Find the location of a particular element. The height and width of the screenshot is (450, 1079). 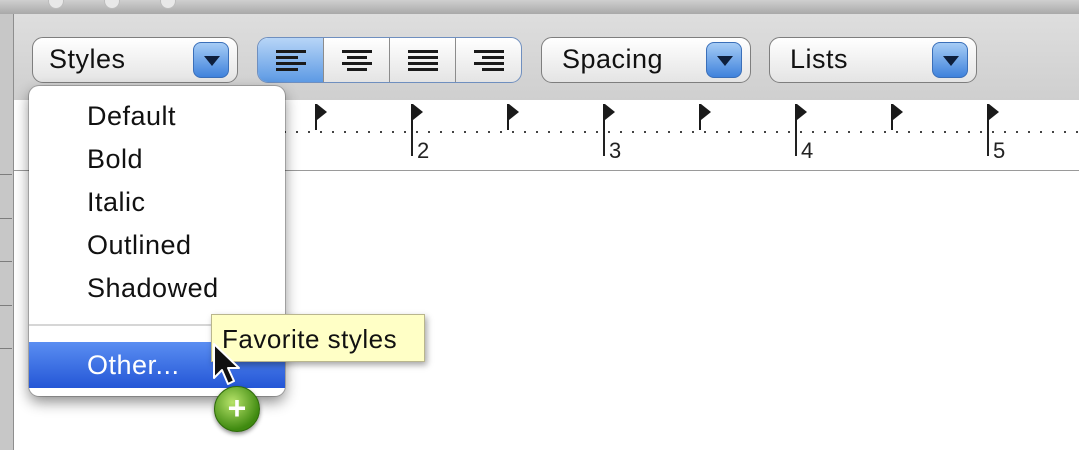

lists-popup-button: Lists is located at coordinates (873, 60).